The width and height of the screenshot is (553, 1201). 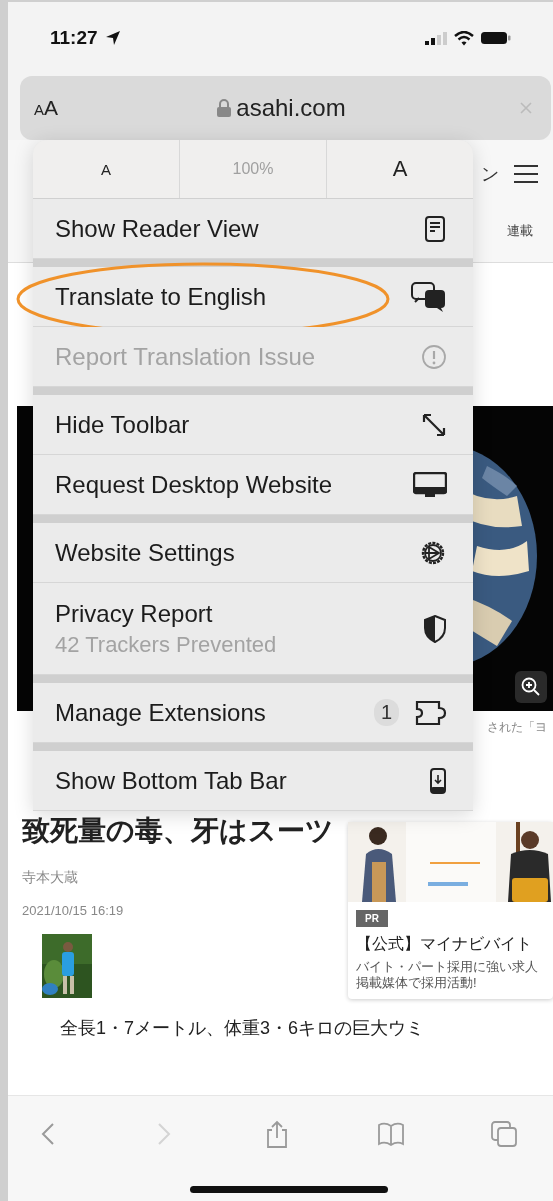 I want to click on book-icon, so click(x=390, y=1134).